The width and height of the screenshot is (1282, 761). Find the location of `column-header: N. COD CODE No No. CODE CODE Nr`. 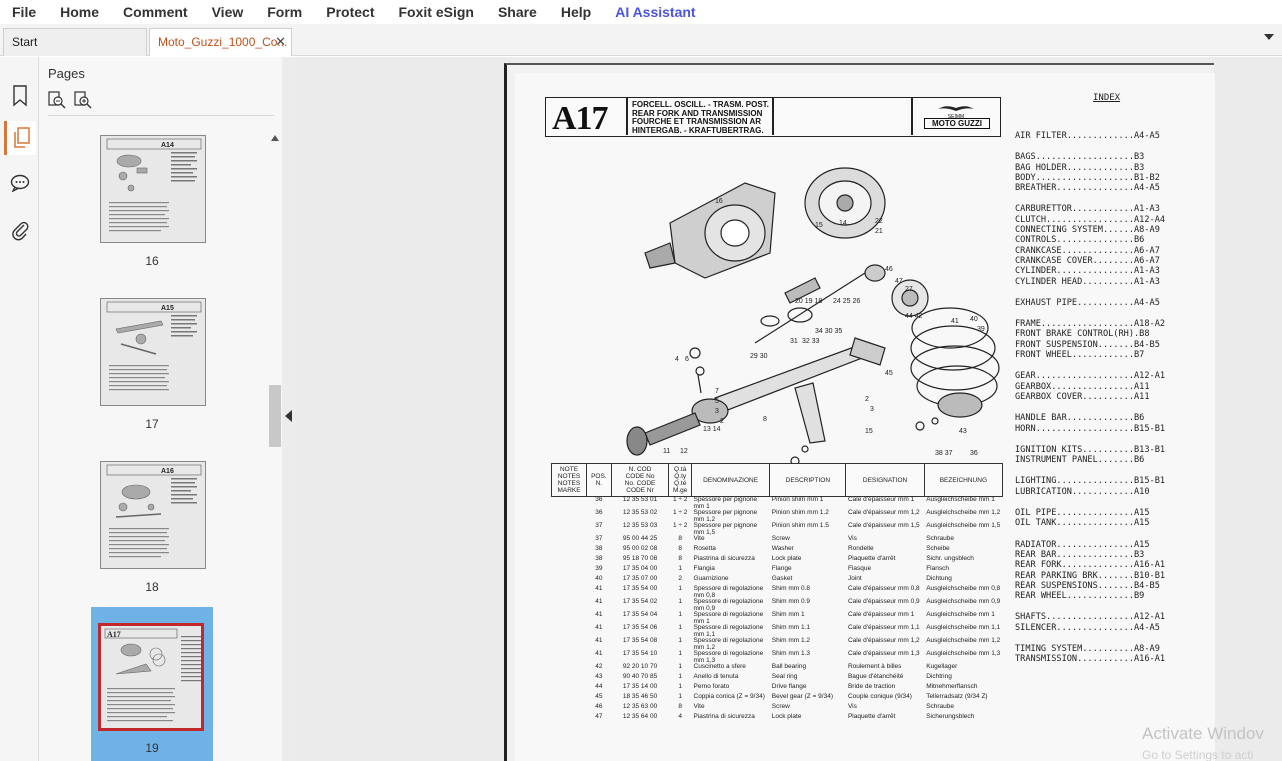

column-header: N. COD CODE No No. CODE CODE Nr is located at coordinates (640, 480).